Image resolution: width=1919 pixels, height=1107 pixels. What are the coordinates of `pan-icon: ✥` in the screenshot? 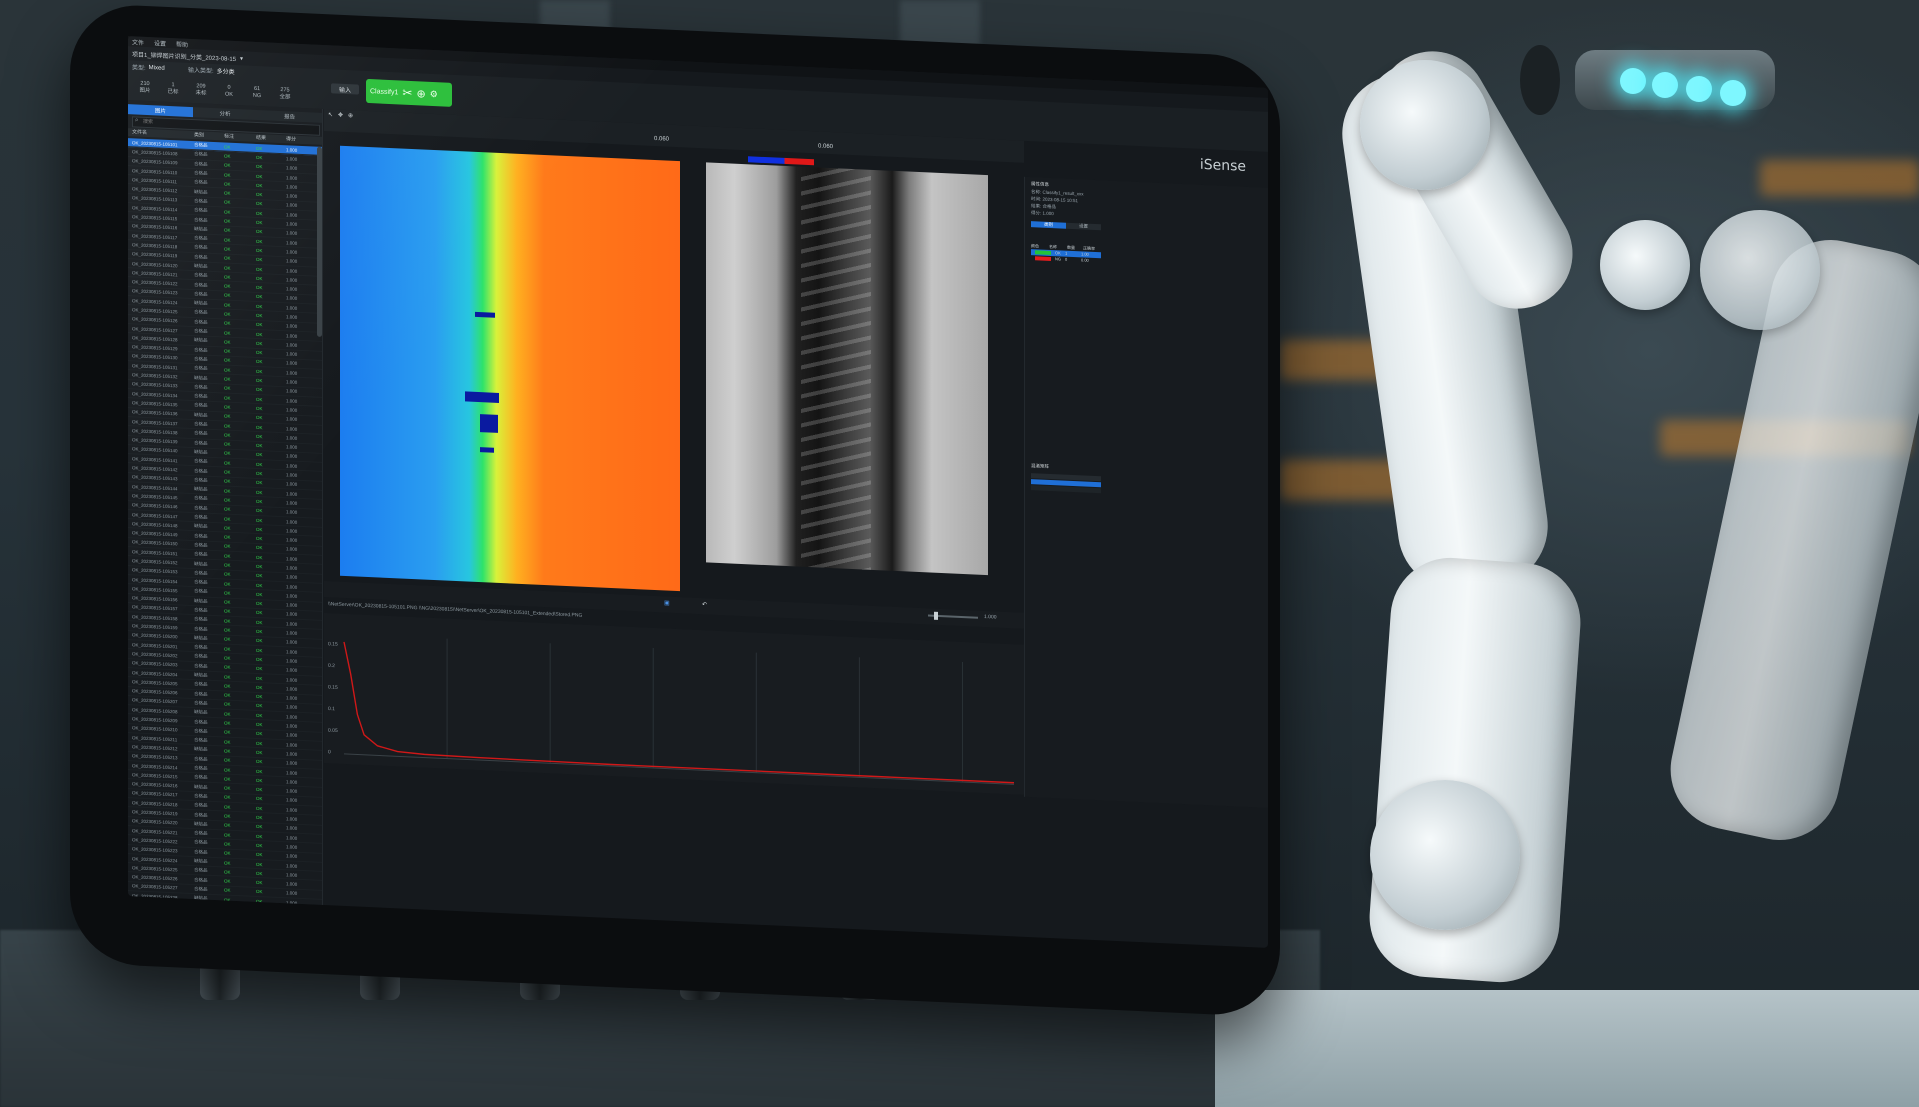 It's located at (340, 115).